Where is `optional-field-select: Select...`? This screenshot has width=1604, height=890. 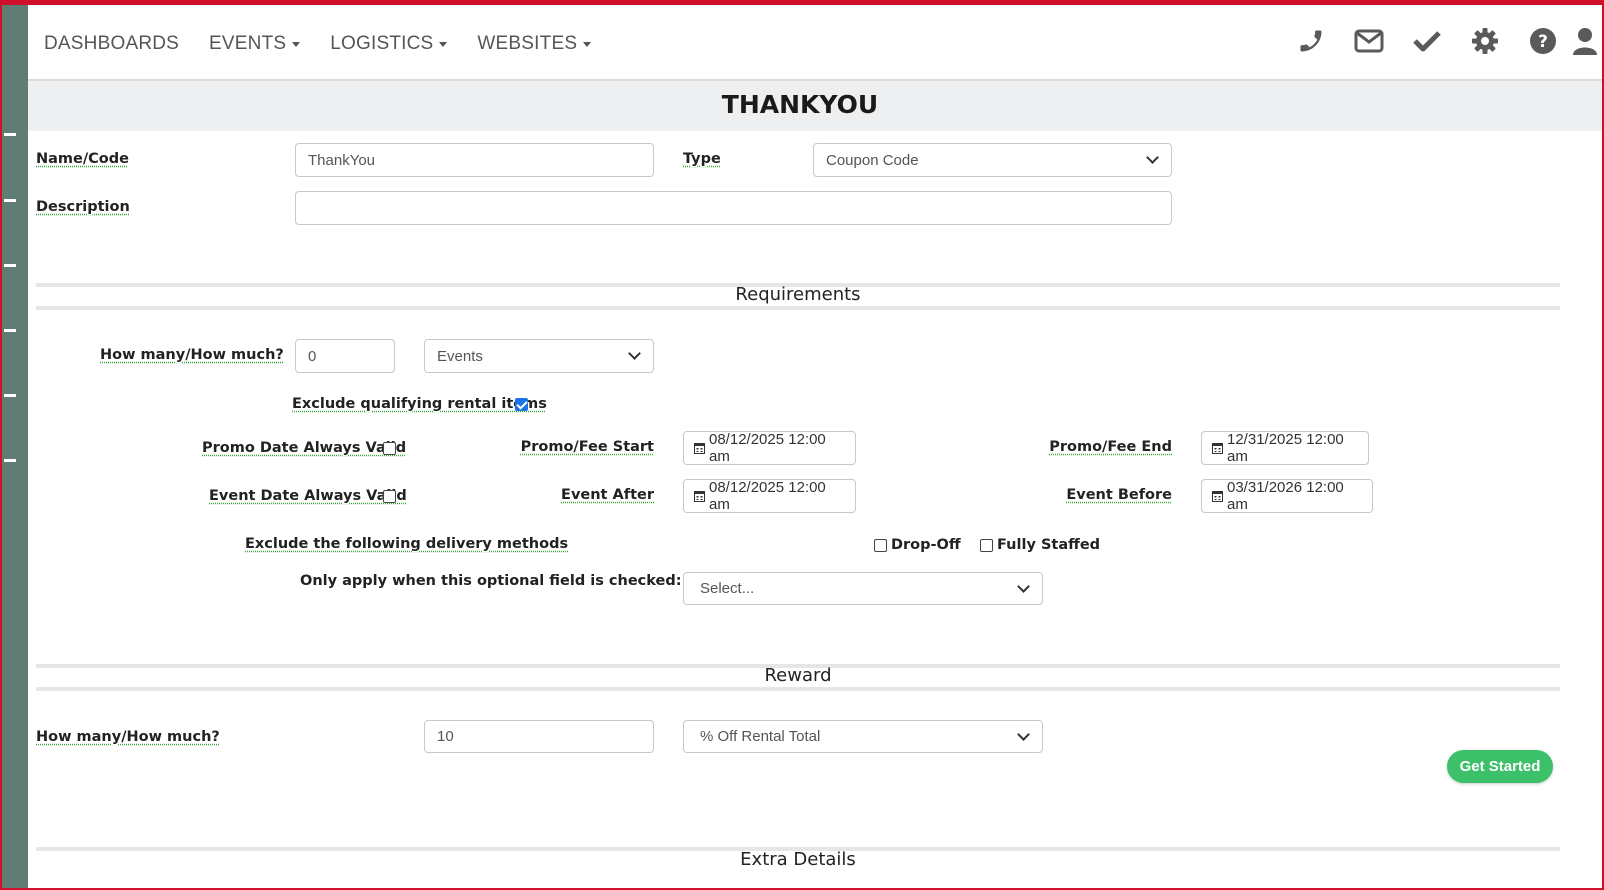 optional-field-select: Select... is located at coordinates (863, 588).